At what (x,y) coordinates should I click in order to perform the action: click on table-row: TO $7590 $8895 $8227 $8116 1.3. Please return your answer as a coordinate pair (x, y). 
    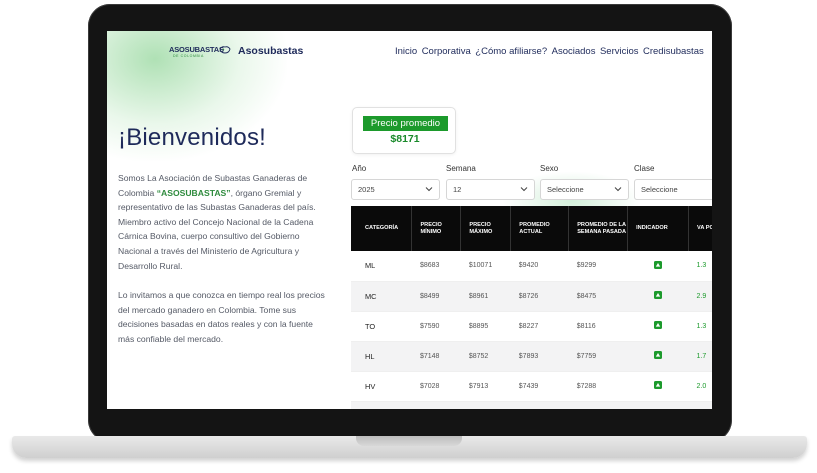
    Looking at the image, I should click on (531, 326).